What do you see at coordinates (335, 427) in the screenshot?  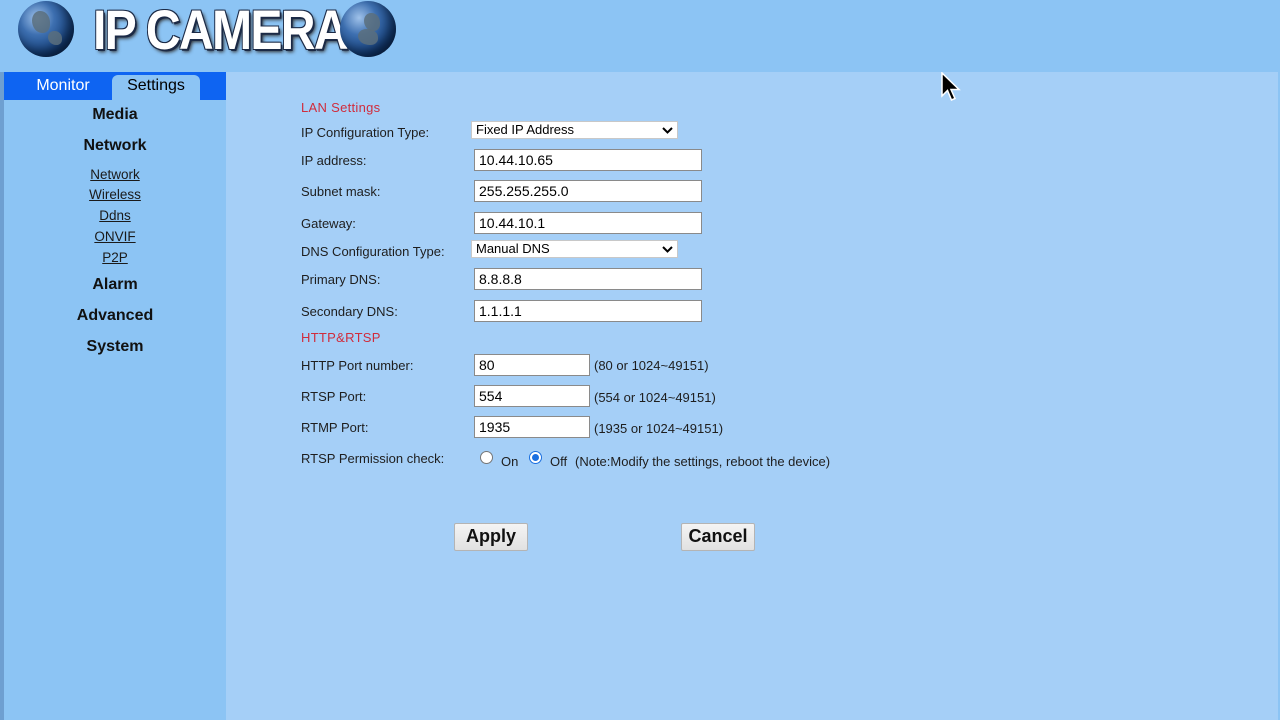 I see `rtmp-port-label: RTMP Port:` at bounding box center [335, 427].